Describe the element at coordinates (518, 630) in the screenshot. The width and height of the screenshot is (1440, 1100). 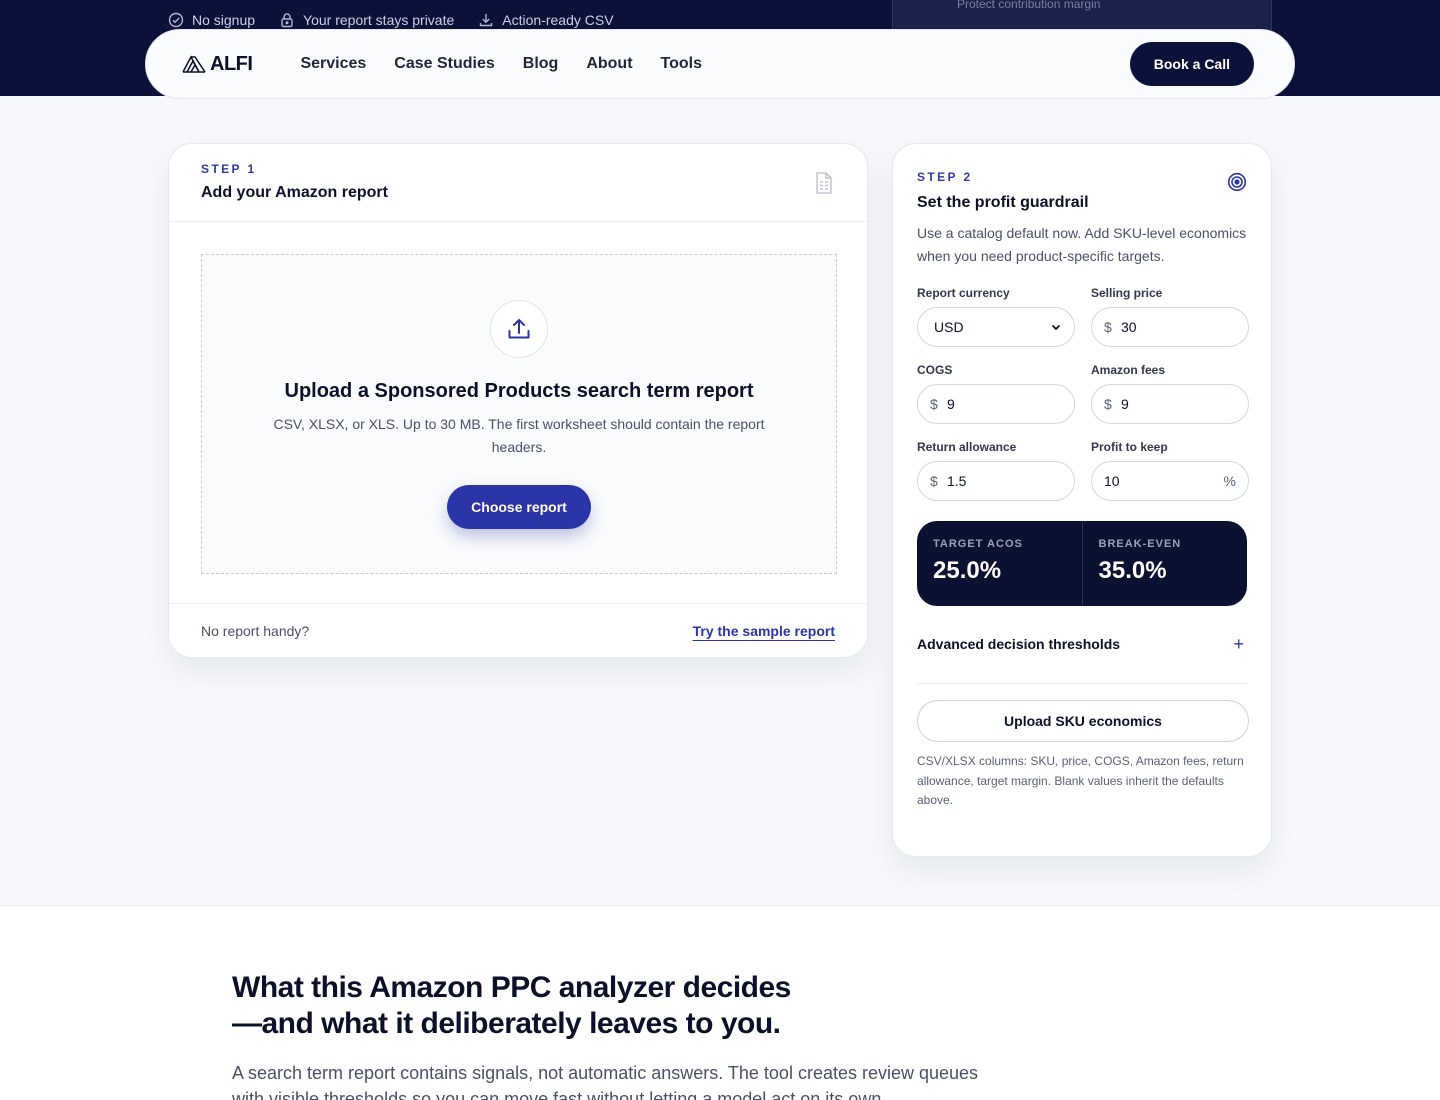
I see `step1-footer: No report handy? Try the sample report` at that location.